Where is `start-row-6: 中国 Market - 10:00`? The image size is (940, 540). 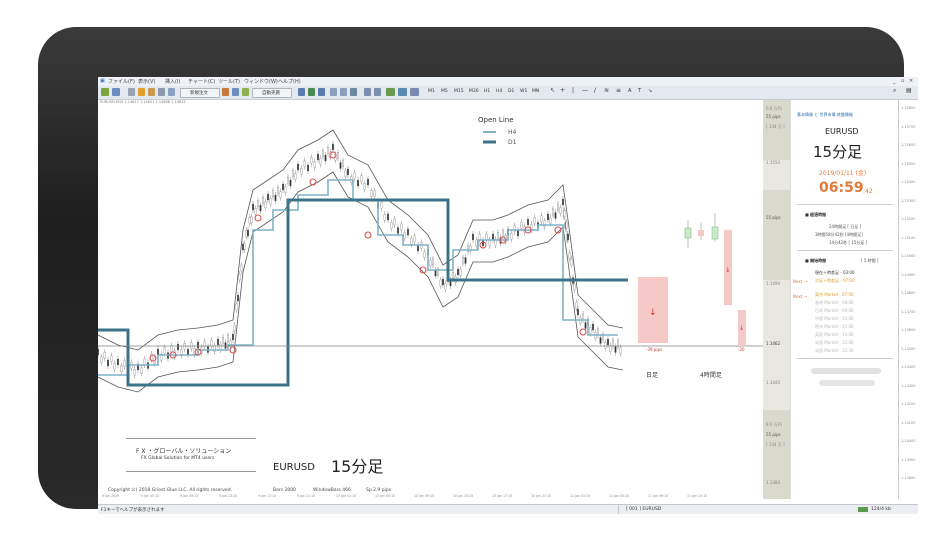 start-row-6: 中国 Market - 10:00 is located at coordinates (834, 318).